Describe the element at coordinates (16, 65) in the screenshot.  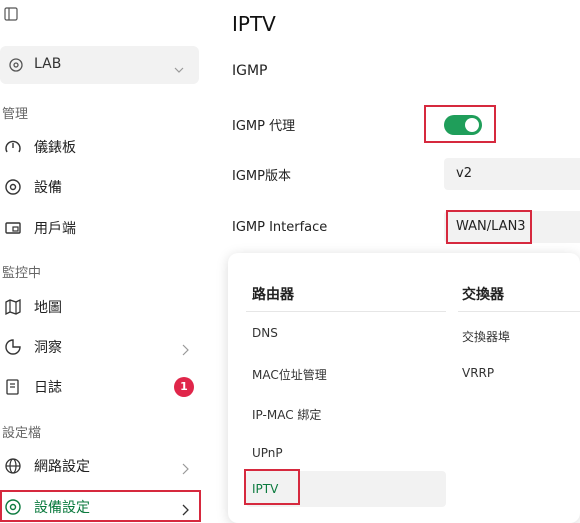
I see `location-icon` at that location.